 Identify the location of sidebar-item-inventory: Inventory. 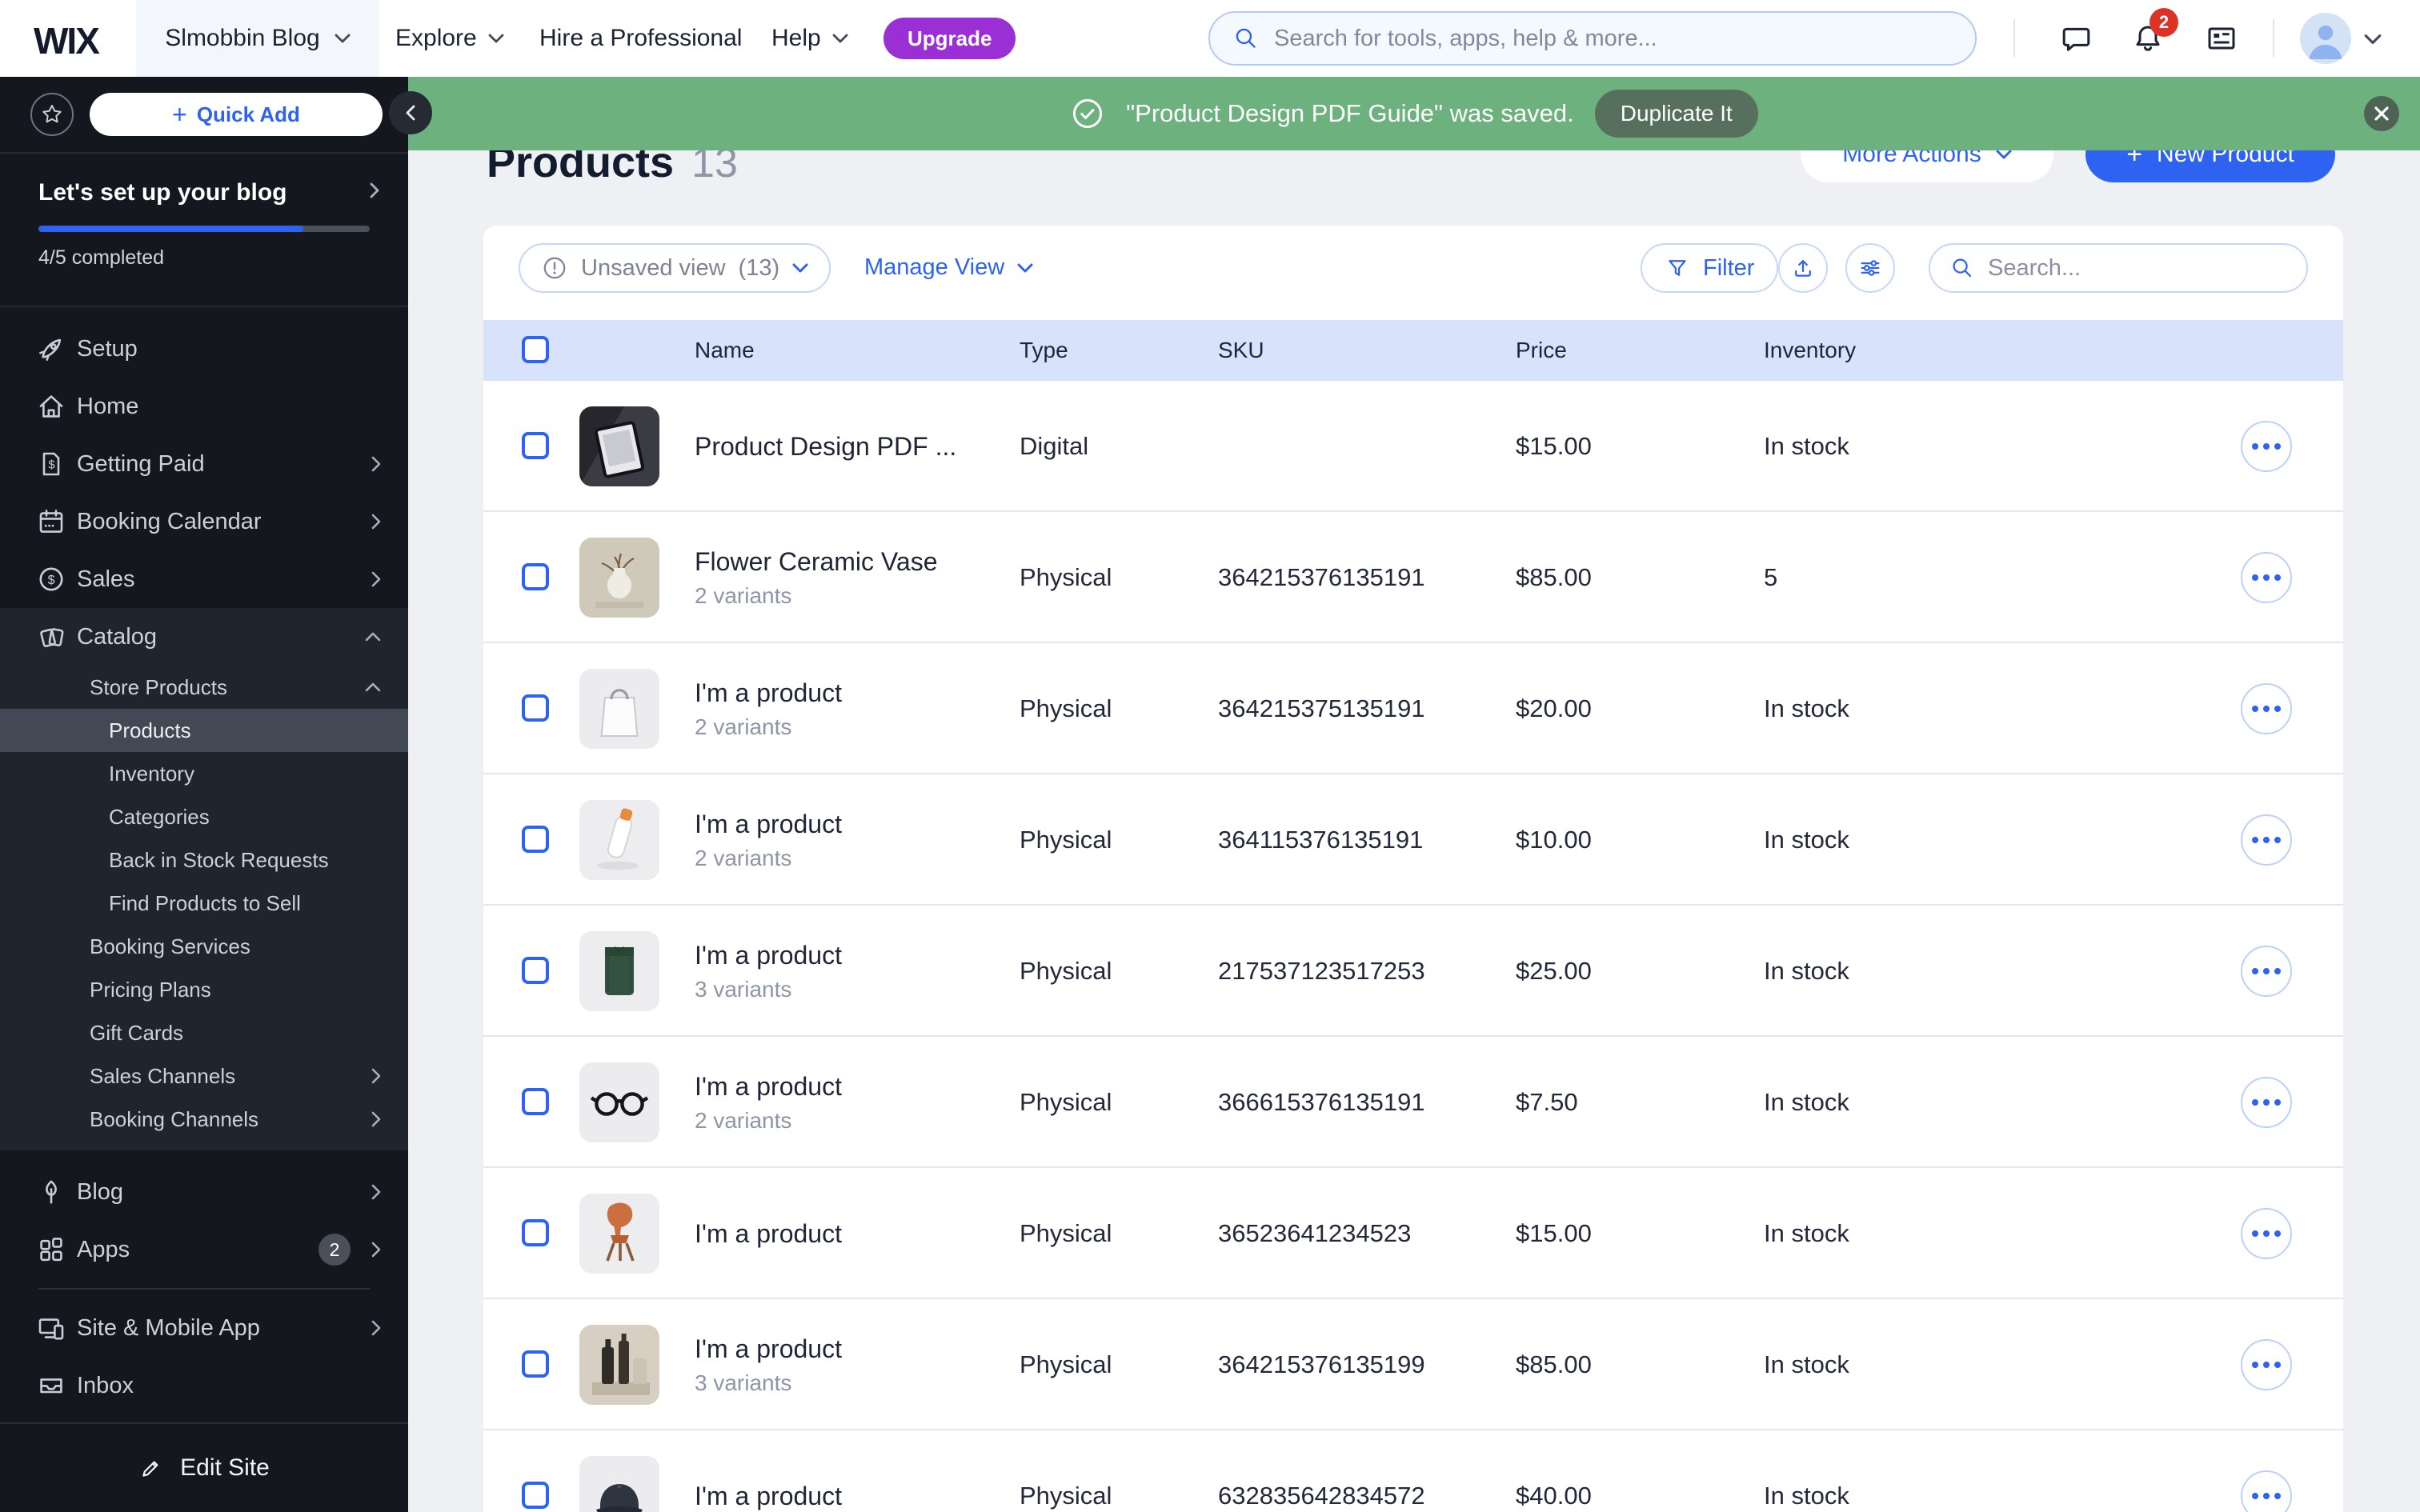
(204, 773).